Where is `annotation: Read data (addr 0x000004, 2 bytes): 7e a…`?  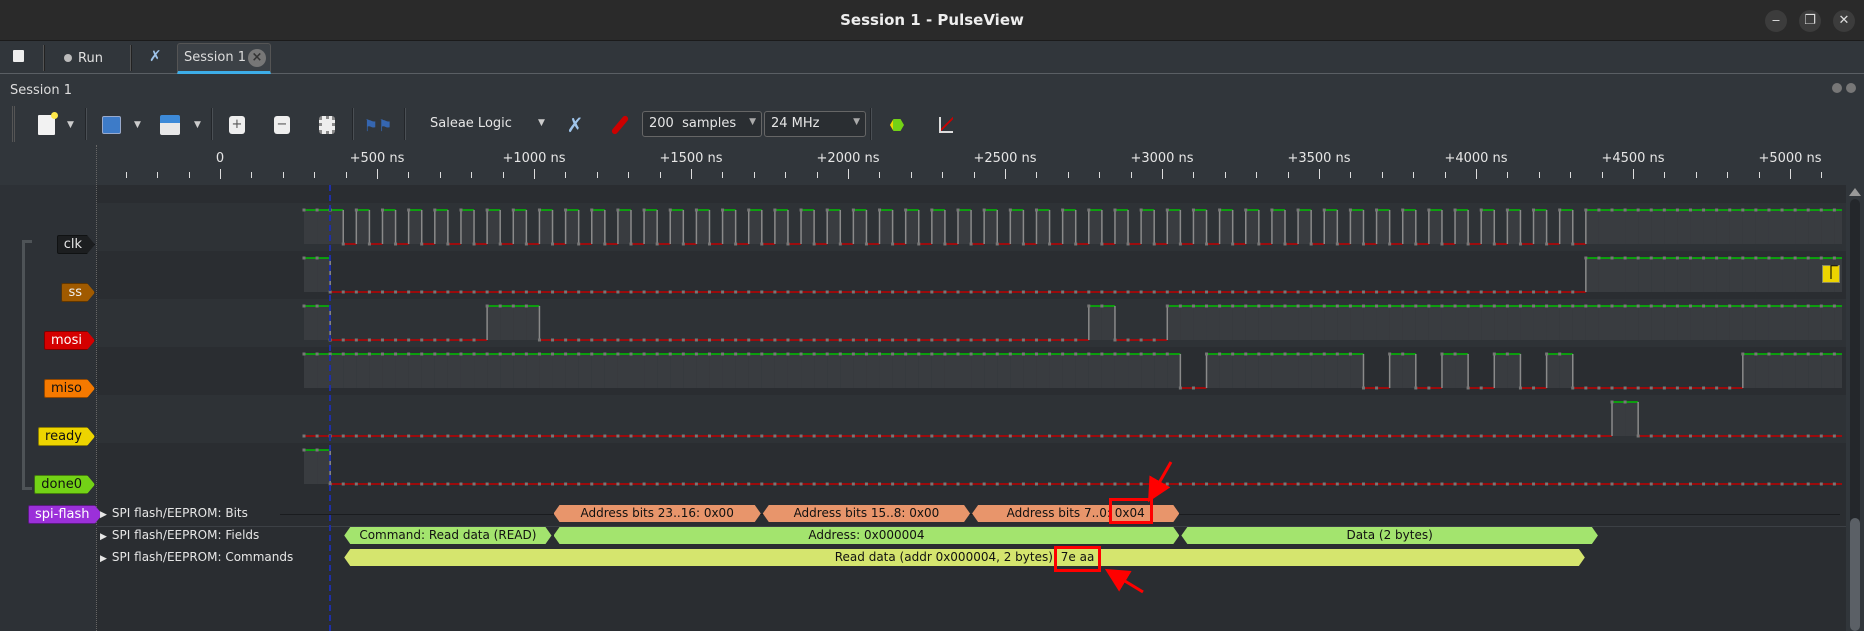 annotation: Read data (addr 0x000004, 2 bytes): 7e a… is located at coordinates (964, 557).